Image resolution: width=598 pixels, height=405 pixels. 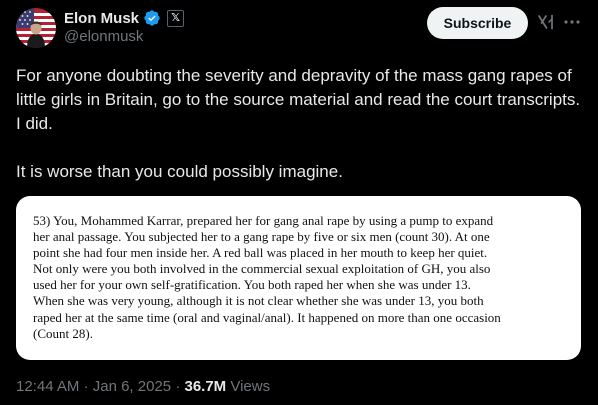 What do you see at coordinates (103, 36) in the screenshot?
I see `author-handle: @elonmusk` at bounding box center [103, 36].